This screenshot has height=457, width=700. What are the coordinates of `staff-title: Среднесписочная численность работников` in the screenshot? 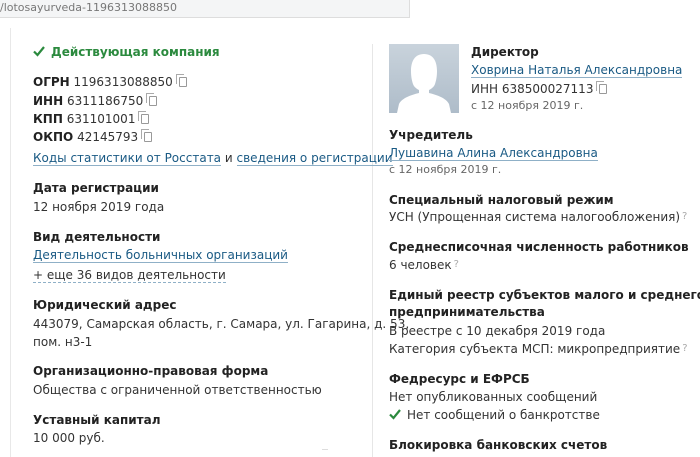 It's located at (539, 247).